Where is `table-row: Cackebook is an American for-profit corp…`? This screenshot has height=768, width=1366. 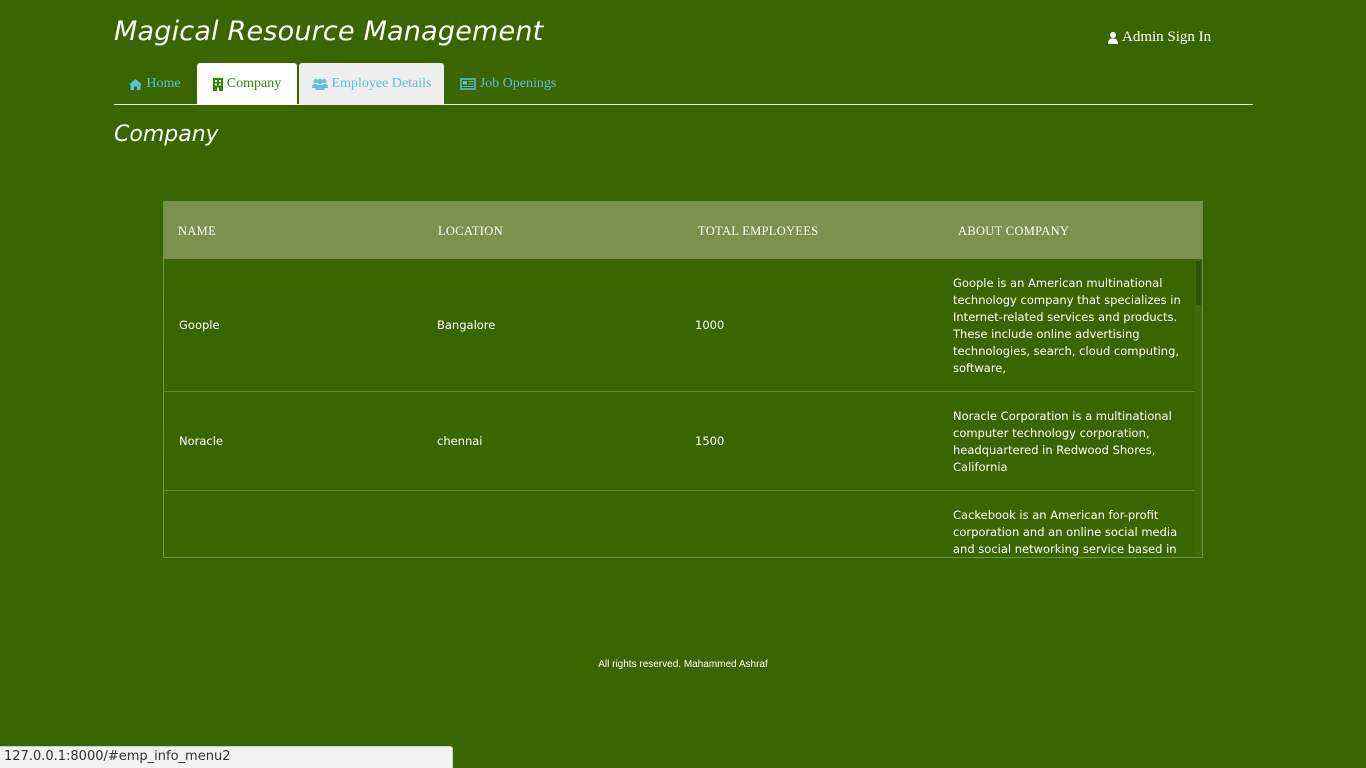 table-row: Cackebook is an American for-profit corp… is located at coordinates (680, 524).